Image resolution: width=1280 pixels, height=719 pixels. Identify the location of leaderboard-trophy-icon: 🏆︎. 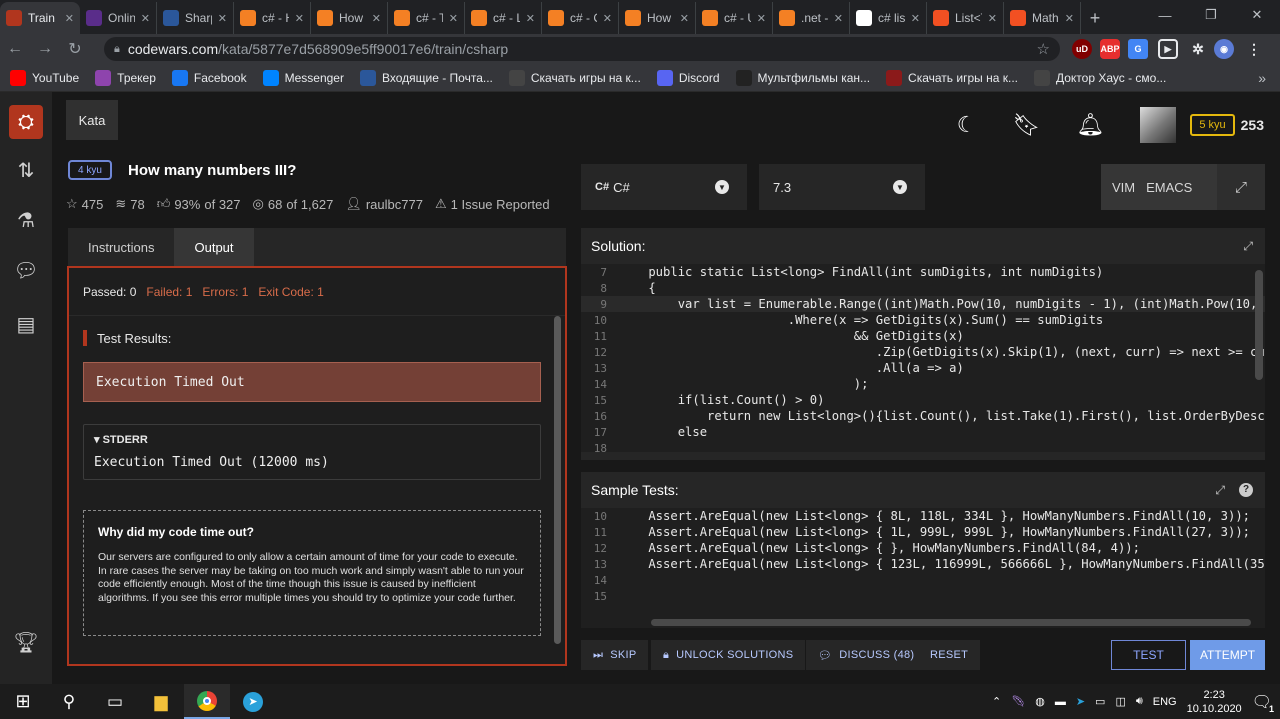
(26, 642).